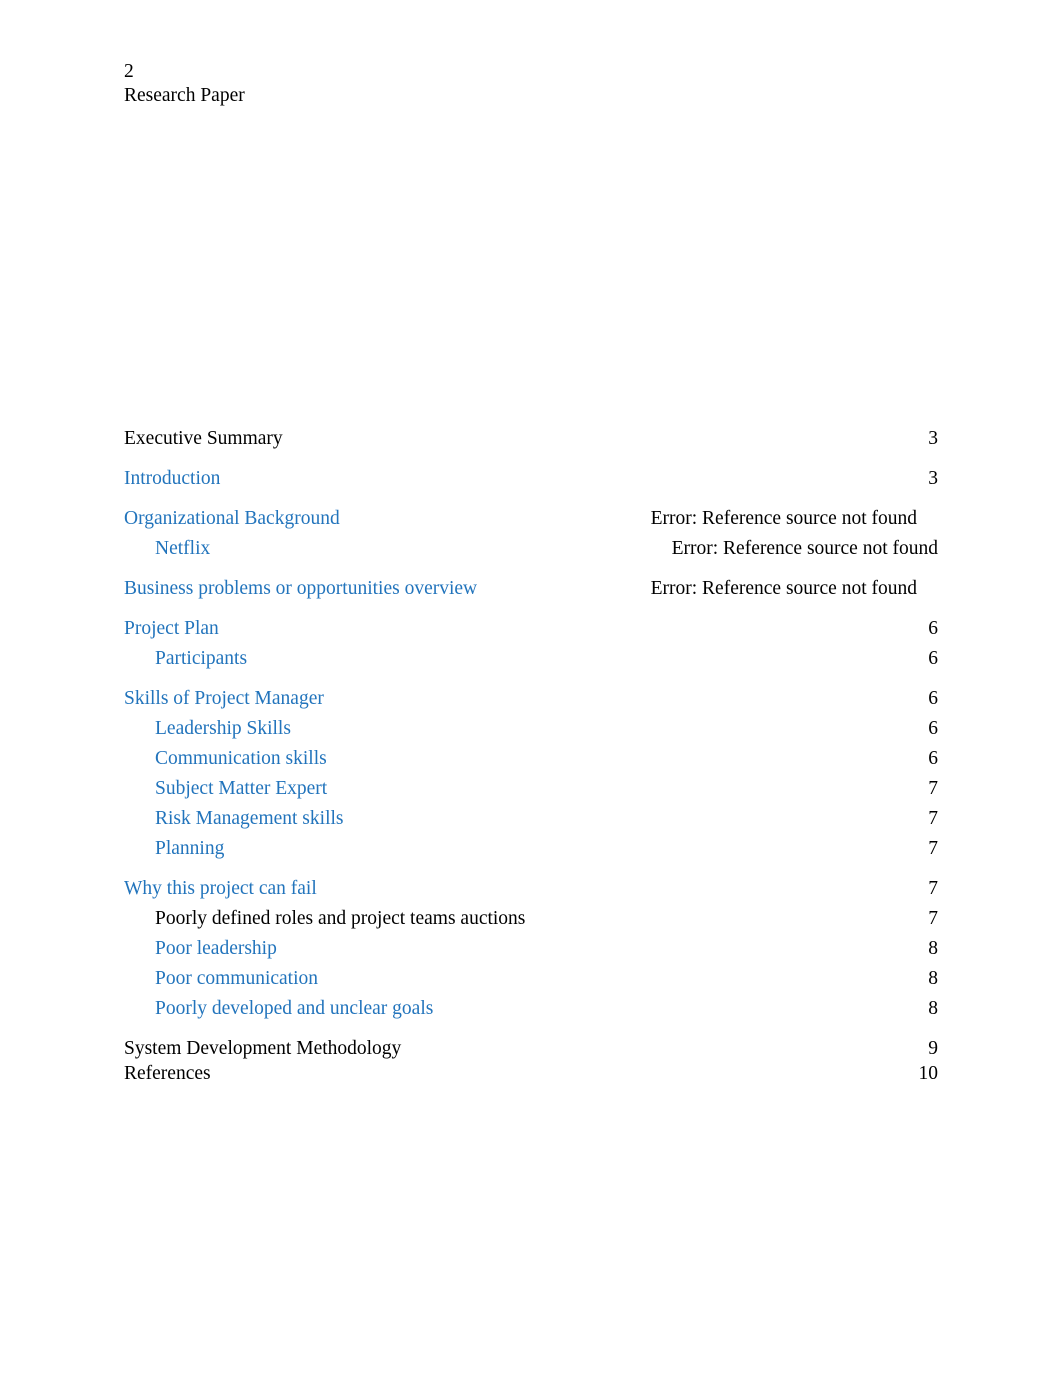  What do you see at coordinates (201, 658) in the screenshot?
I see `toc-entry-label: Participants` at bounding box center [201, 658].